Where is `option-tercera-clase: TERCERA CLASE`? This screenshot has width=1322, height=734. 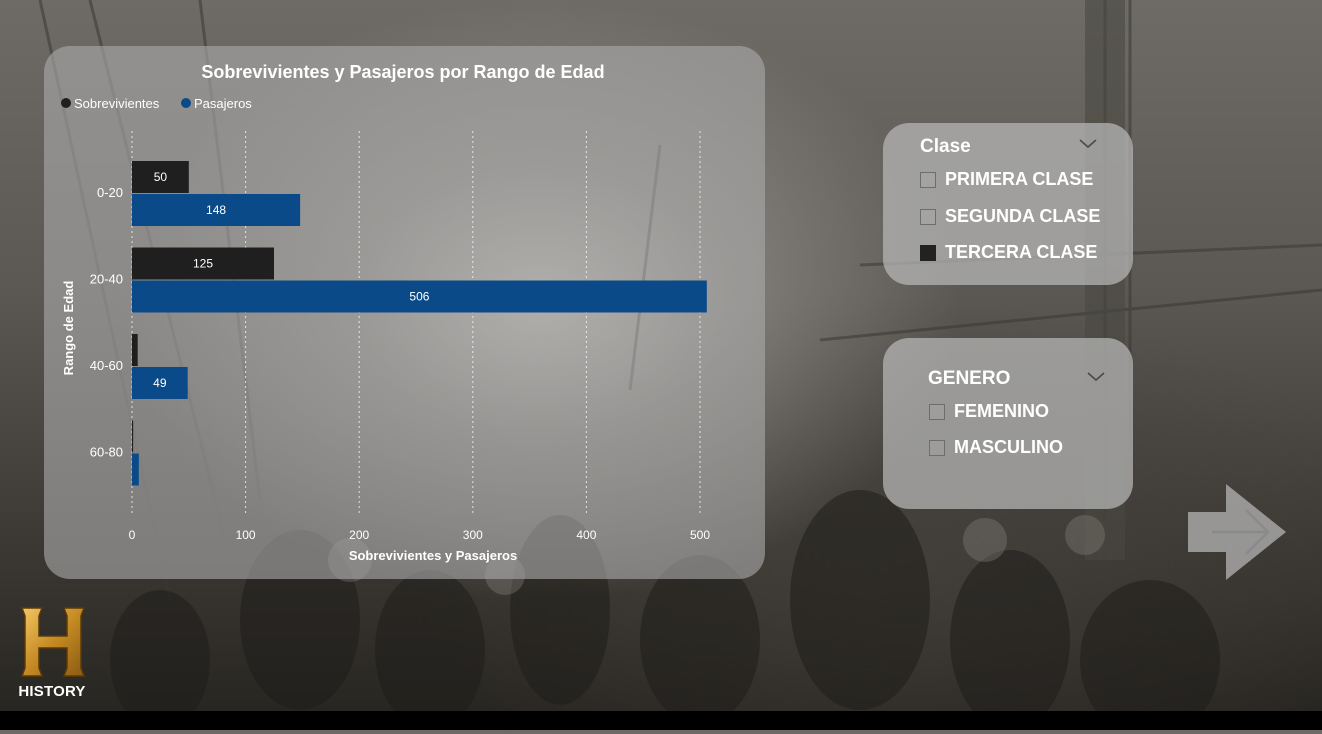 option-tercera-clase: TERCERA CLASE is located at coordinates (1008, 252).